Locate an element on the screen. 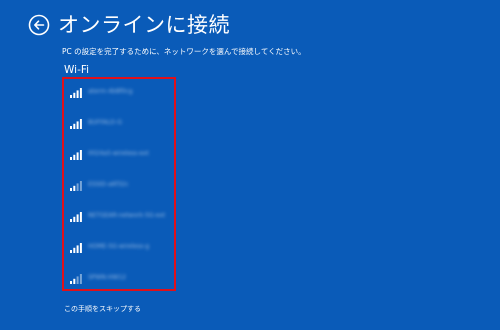 This screenshot has width=500, height=330. page-title: オンラインに接続 is located at coordinates (144, 25).